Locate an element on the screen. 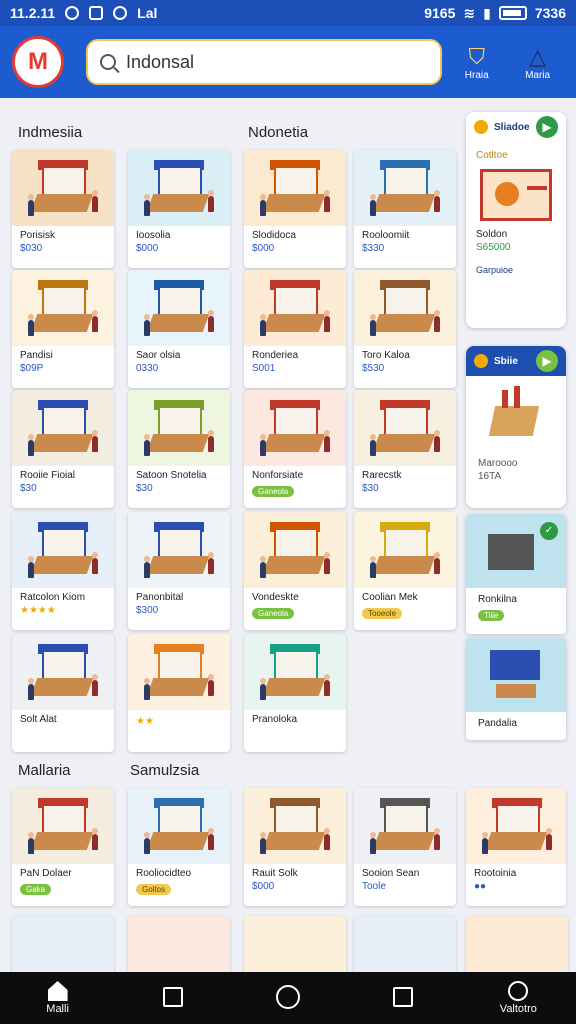 This screenshot has width=576, height=1024. cards-card: Rooiie Fioial $30 is located at coordinates (63, 449).